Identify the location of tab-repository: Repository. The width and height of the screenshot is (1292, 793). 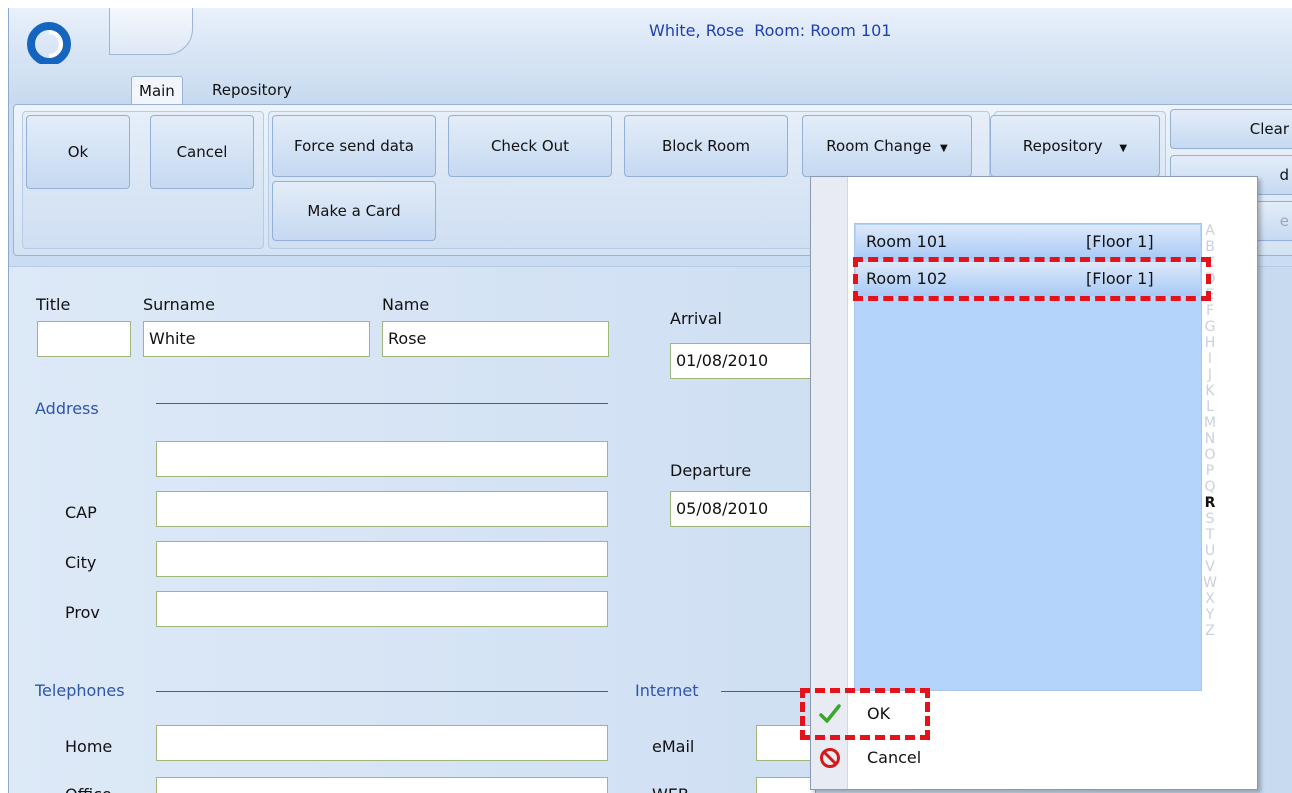
(252, 90).